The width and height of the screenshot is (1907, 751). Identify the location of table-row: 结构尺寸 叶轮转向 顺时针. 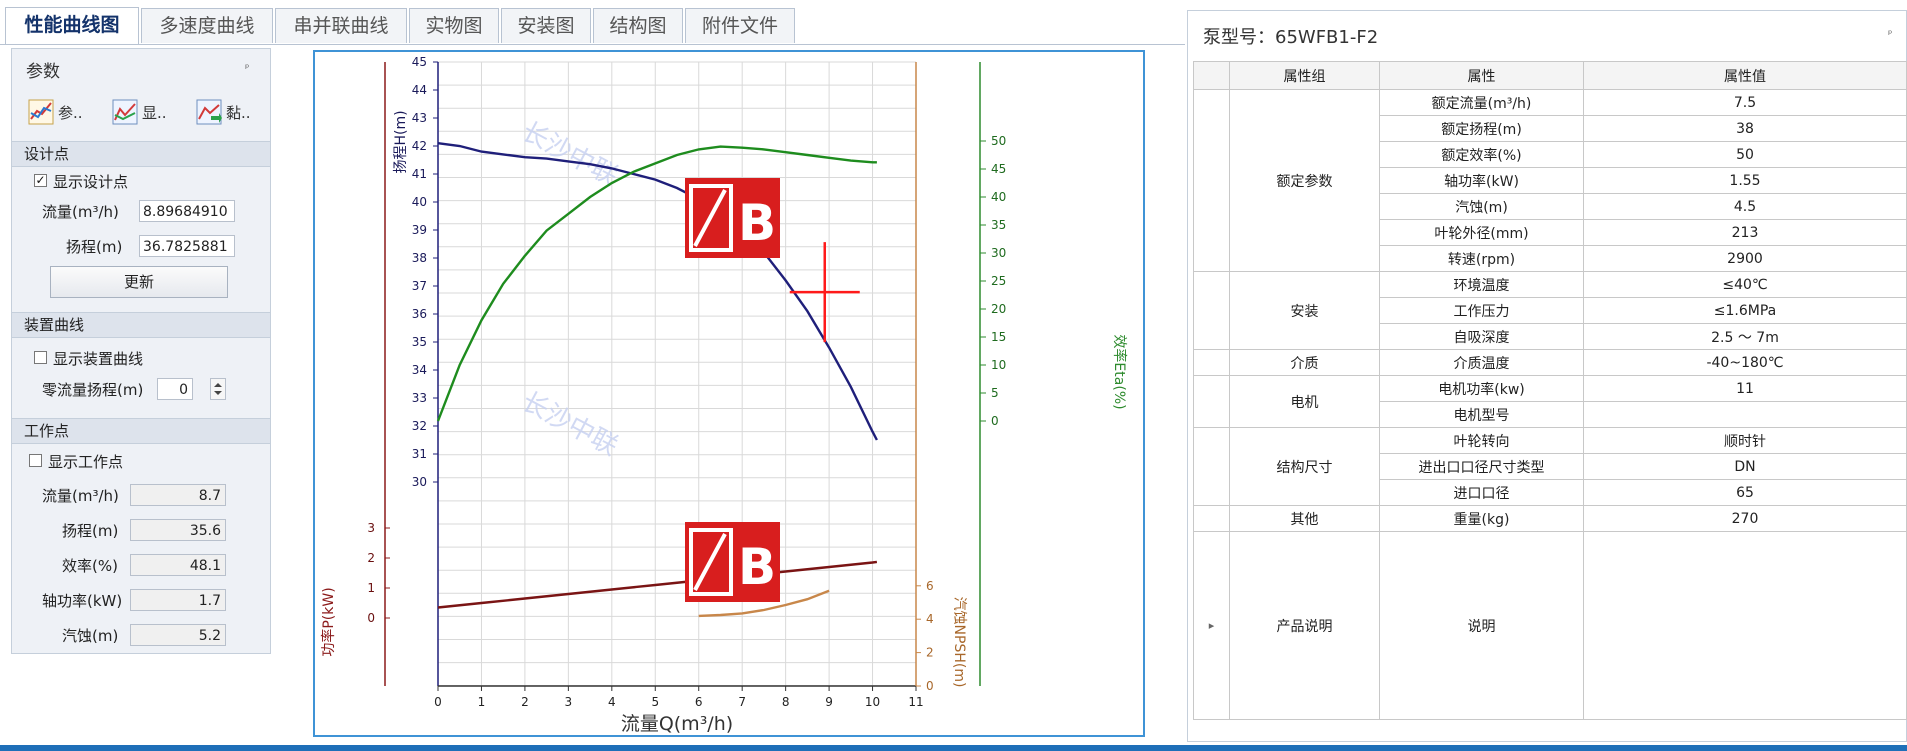
(1550, 466).